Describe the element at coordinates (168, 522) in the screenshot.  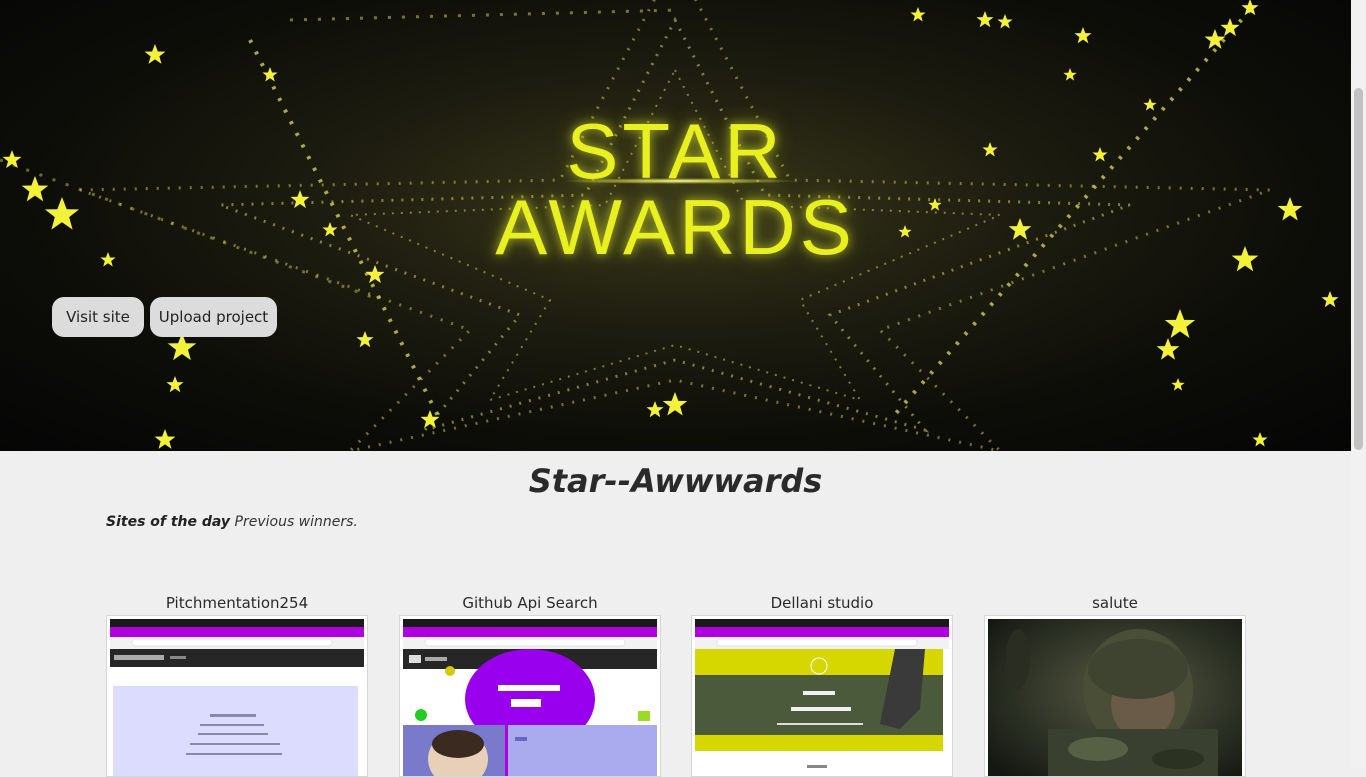
I see `sites-of-the-day-label: Sites of the day` at that location.